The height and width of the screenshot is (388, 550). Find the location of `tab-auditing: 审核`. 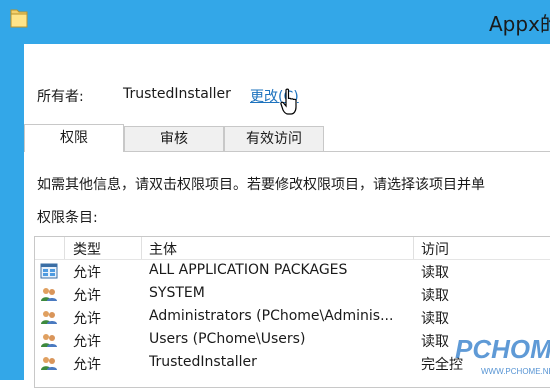

tab-auditing: 审核 is located at coordinates (174, 138).